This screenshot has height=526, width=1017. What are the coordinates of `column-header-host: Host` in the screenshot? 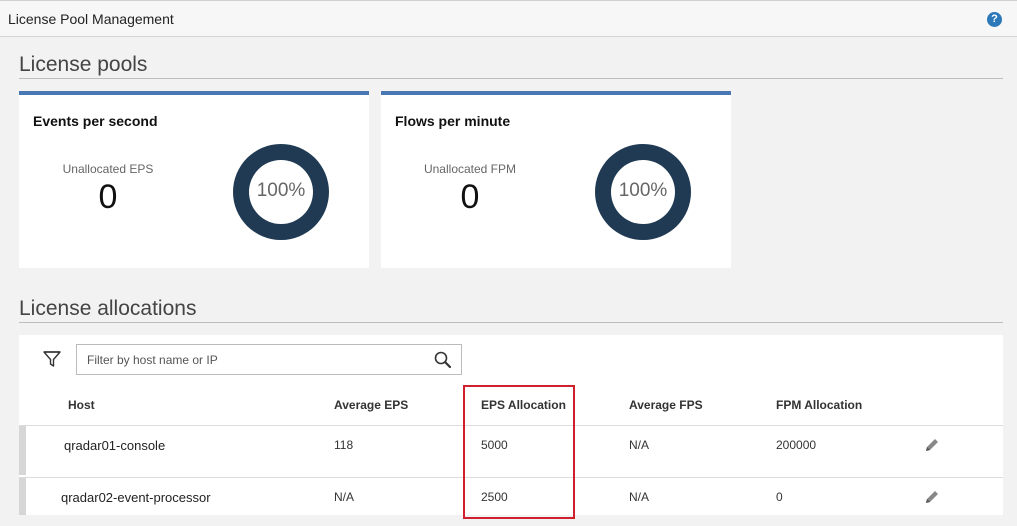 It's located at (81, 405).